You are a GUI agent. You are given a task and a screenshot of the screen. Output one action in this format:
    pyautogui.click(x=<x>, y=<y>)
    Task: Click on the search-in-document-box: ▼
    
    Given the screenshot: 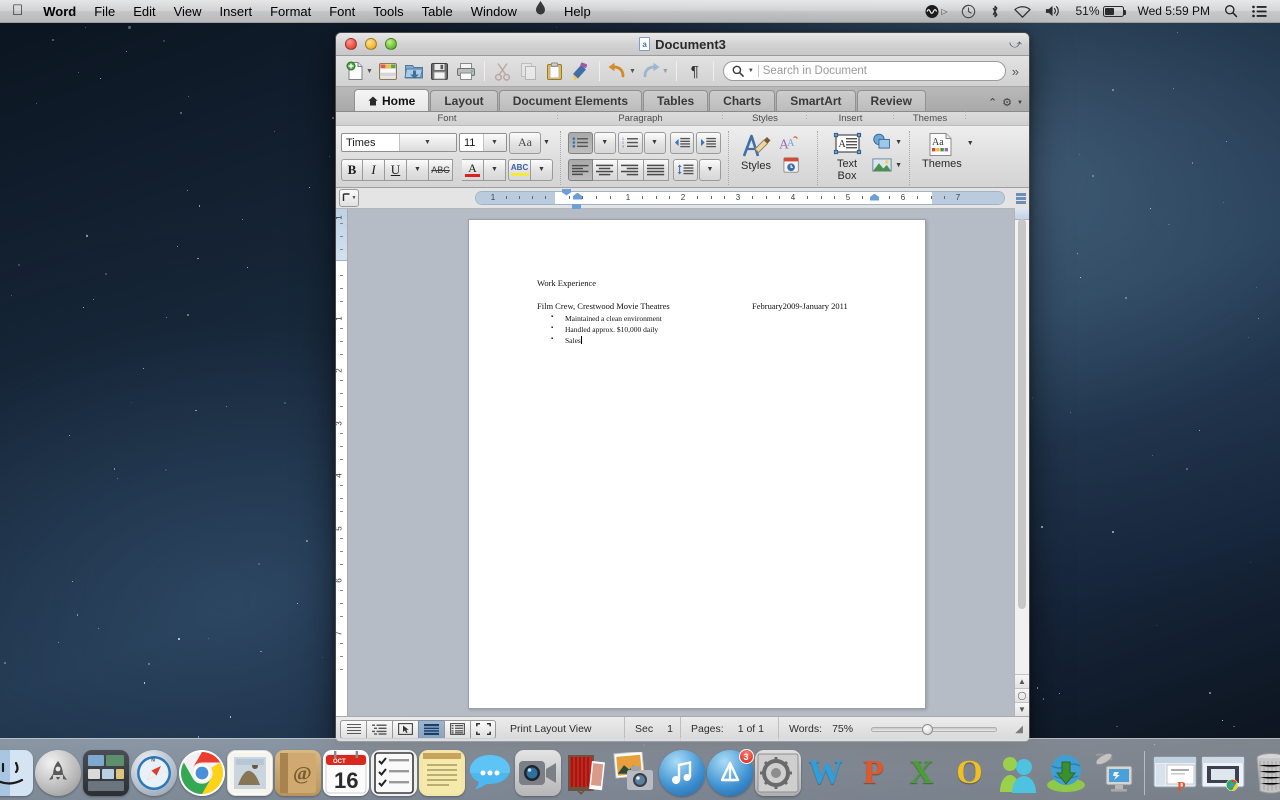 What is the action you would take?
    pyautogui.click(x=864, y=71)
    